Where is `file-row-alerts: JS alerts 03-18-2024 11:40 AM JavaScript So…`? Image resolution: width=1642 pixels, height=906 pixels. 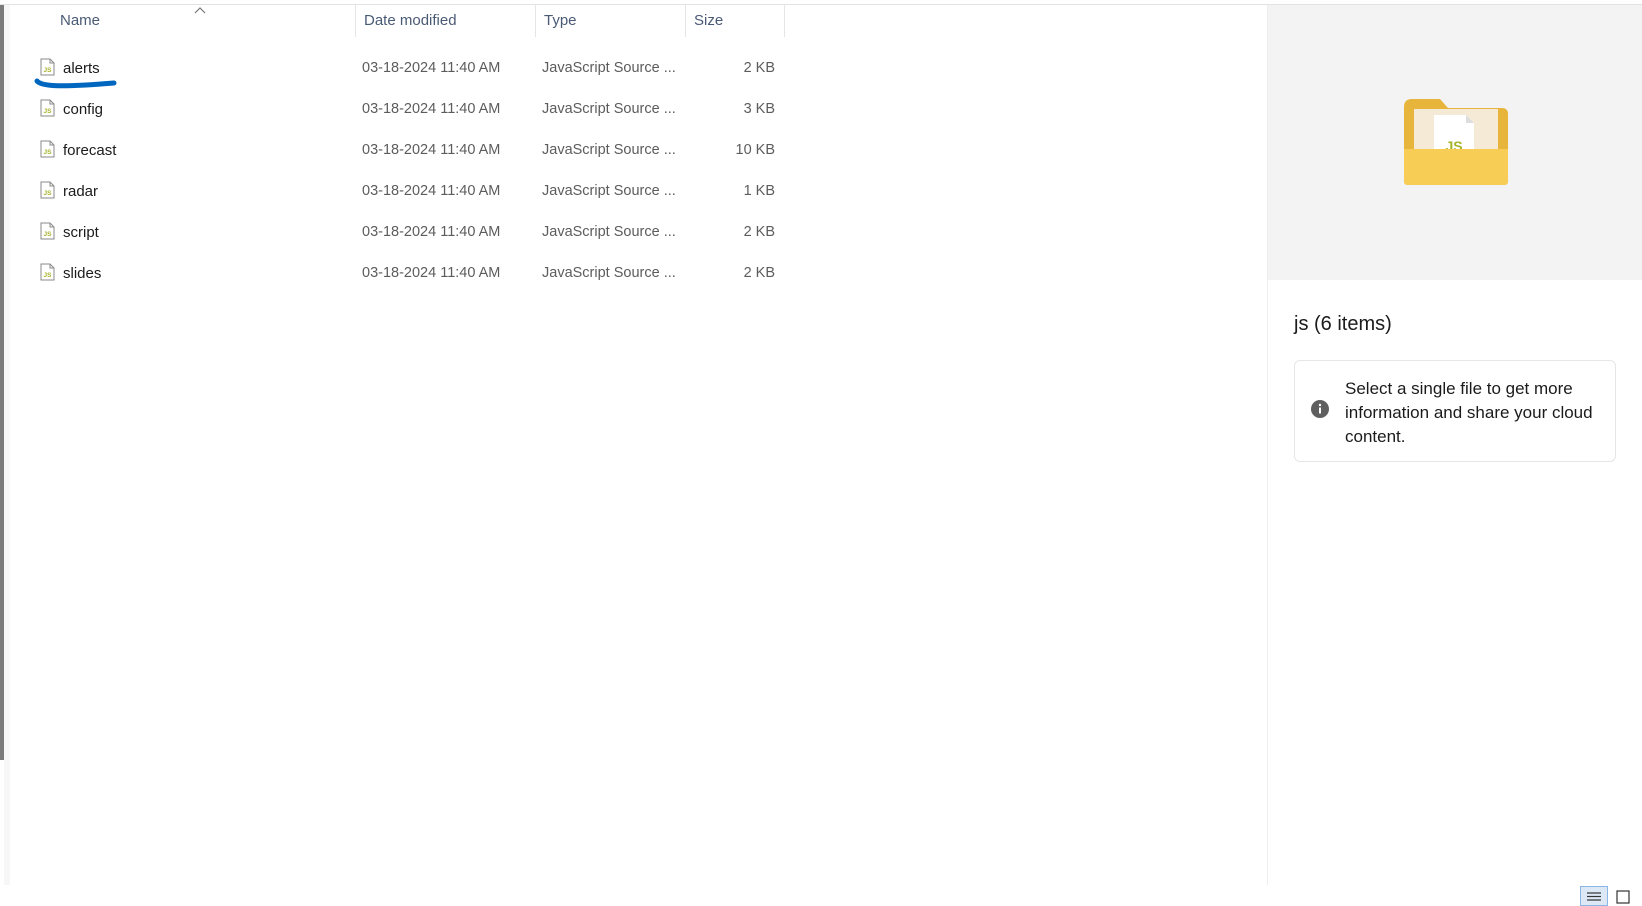
file-row-alerts: JS alerts 03-18-2024 11:40 AM JavaScript So… is located at coordinates (405, 68).